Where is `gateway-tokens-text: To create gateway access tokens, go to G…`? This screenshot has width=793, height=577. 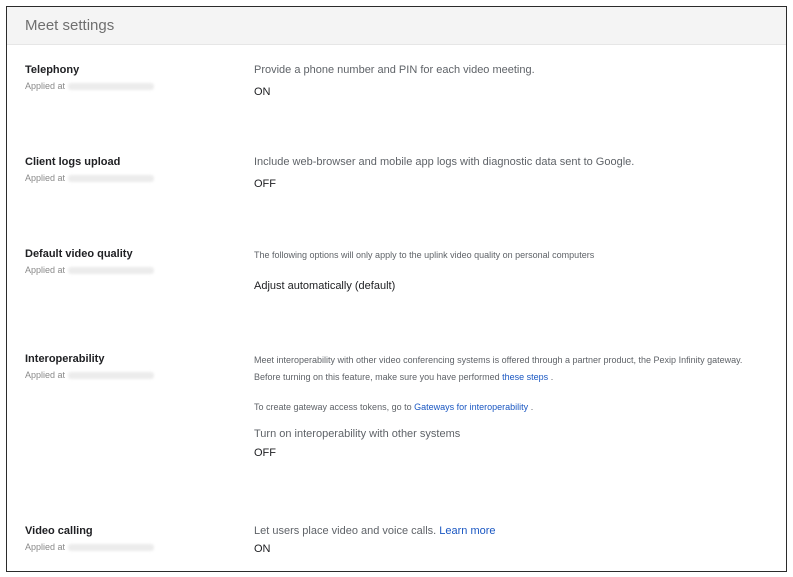
gateway-tokens-text: To create gateway access tokens, go to G… is located at coordinates (394, 407).